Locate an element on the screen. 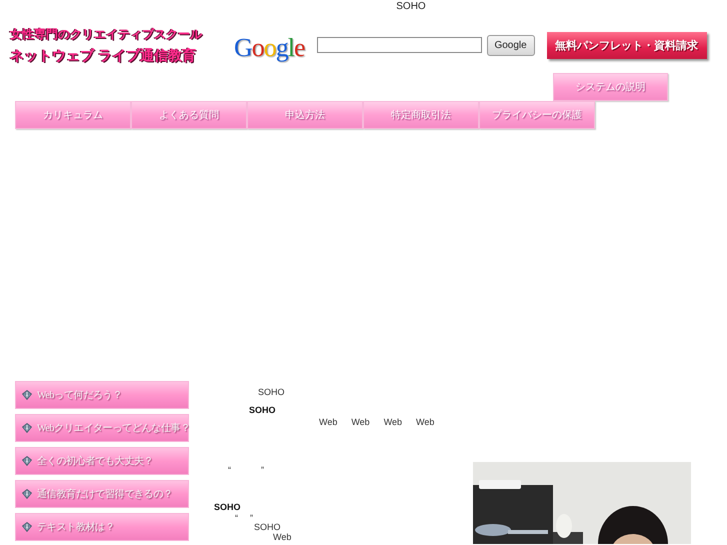 The width and height of the screenshot is (727, 545). nav-button: システムの説明 is located at coordinates (610, 87).